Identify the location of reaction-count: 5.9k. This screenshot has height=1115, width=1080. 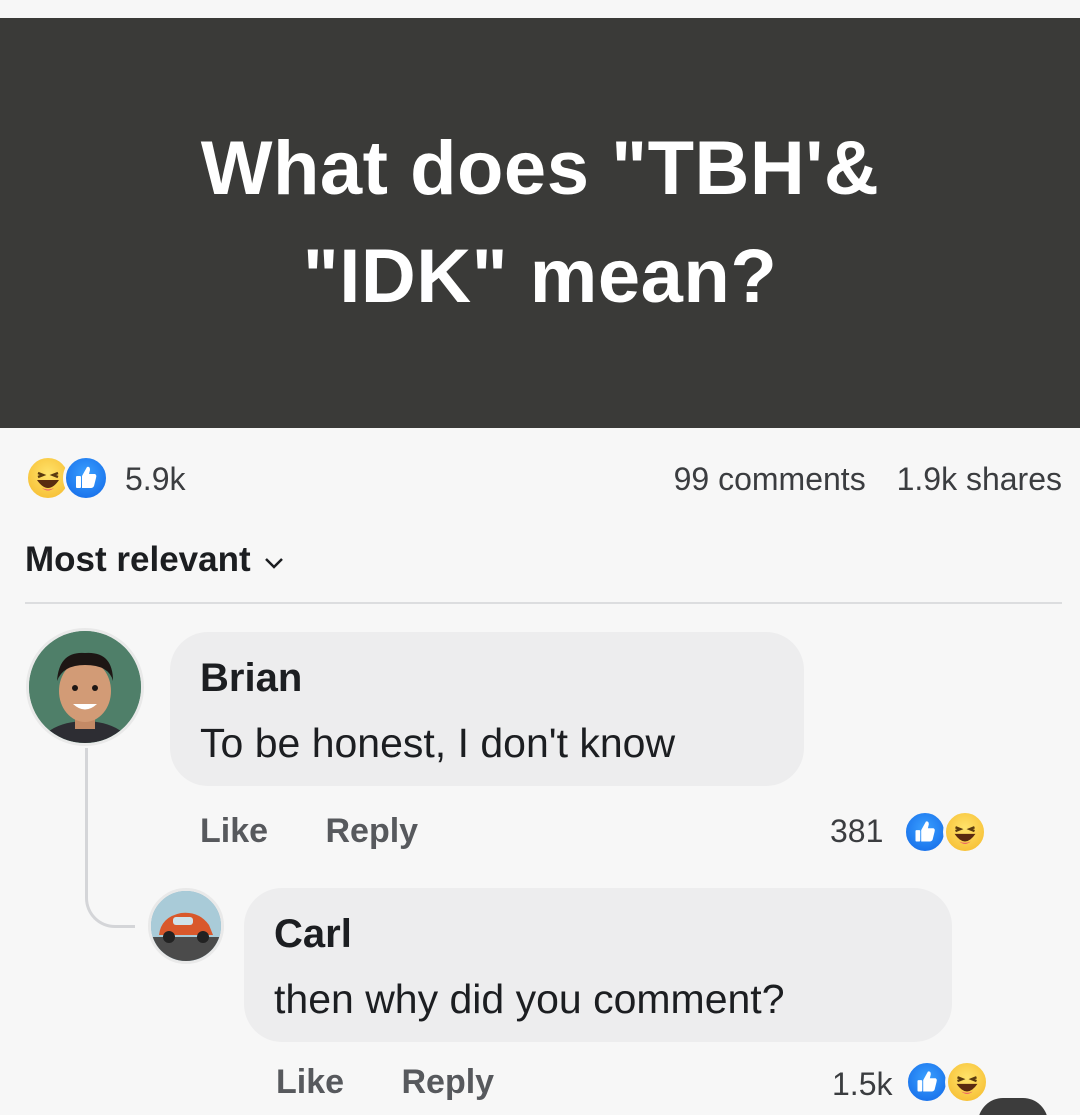
(155, 479).